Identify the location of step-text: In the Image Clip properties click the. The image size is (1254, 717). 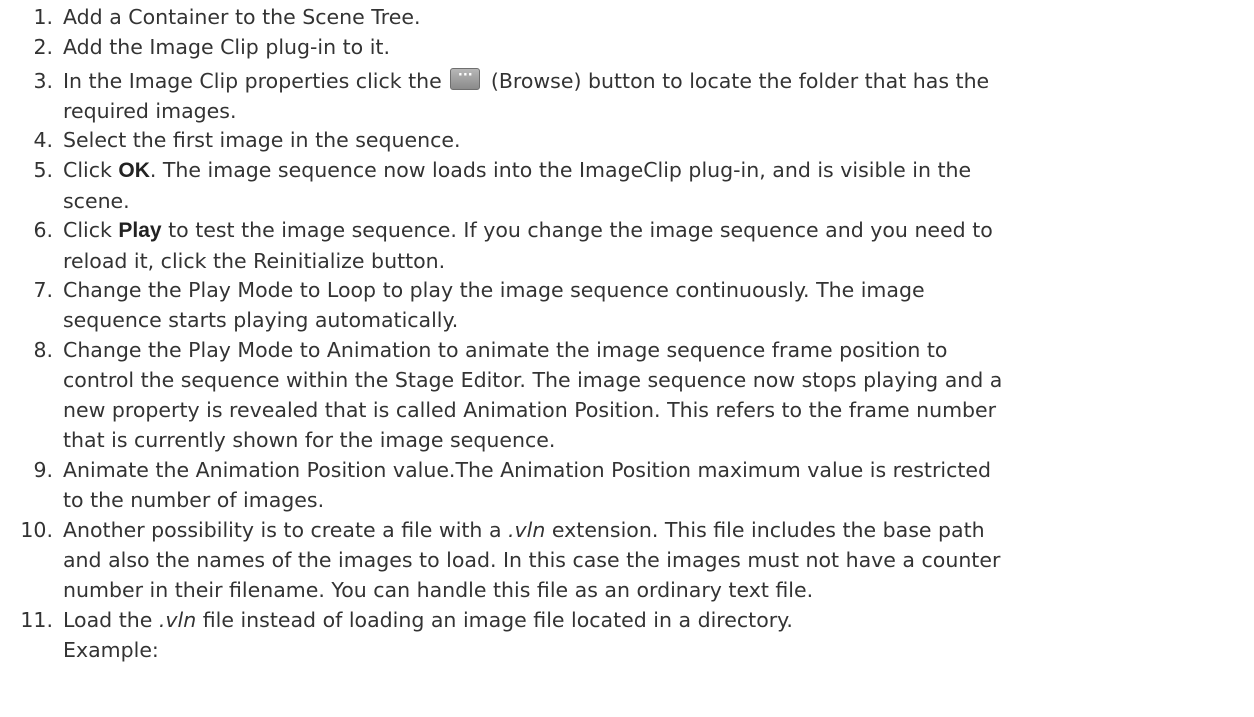
(252, 81).